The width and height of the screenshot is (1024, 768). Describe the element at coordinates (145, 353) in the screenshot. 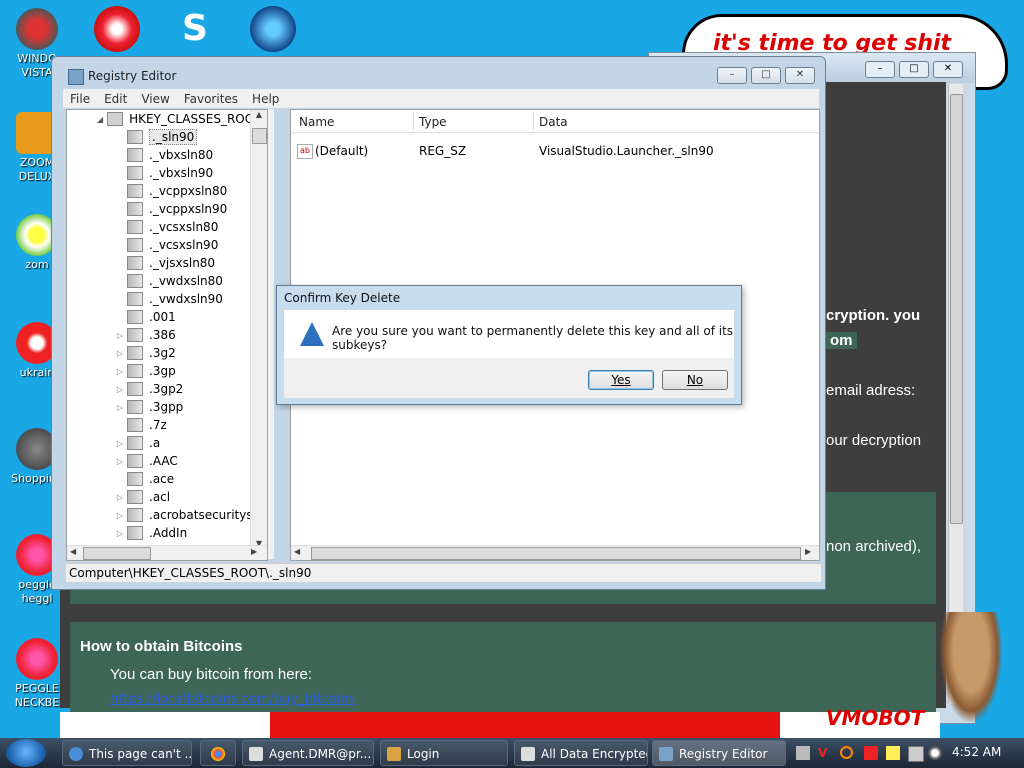

I see `tree-node: ▷ .3g2` at that location.